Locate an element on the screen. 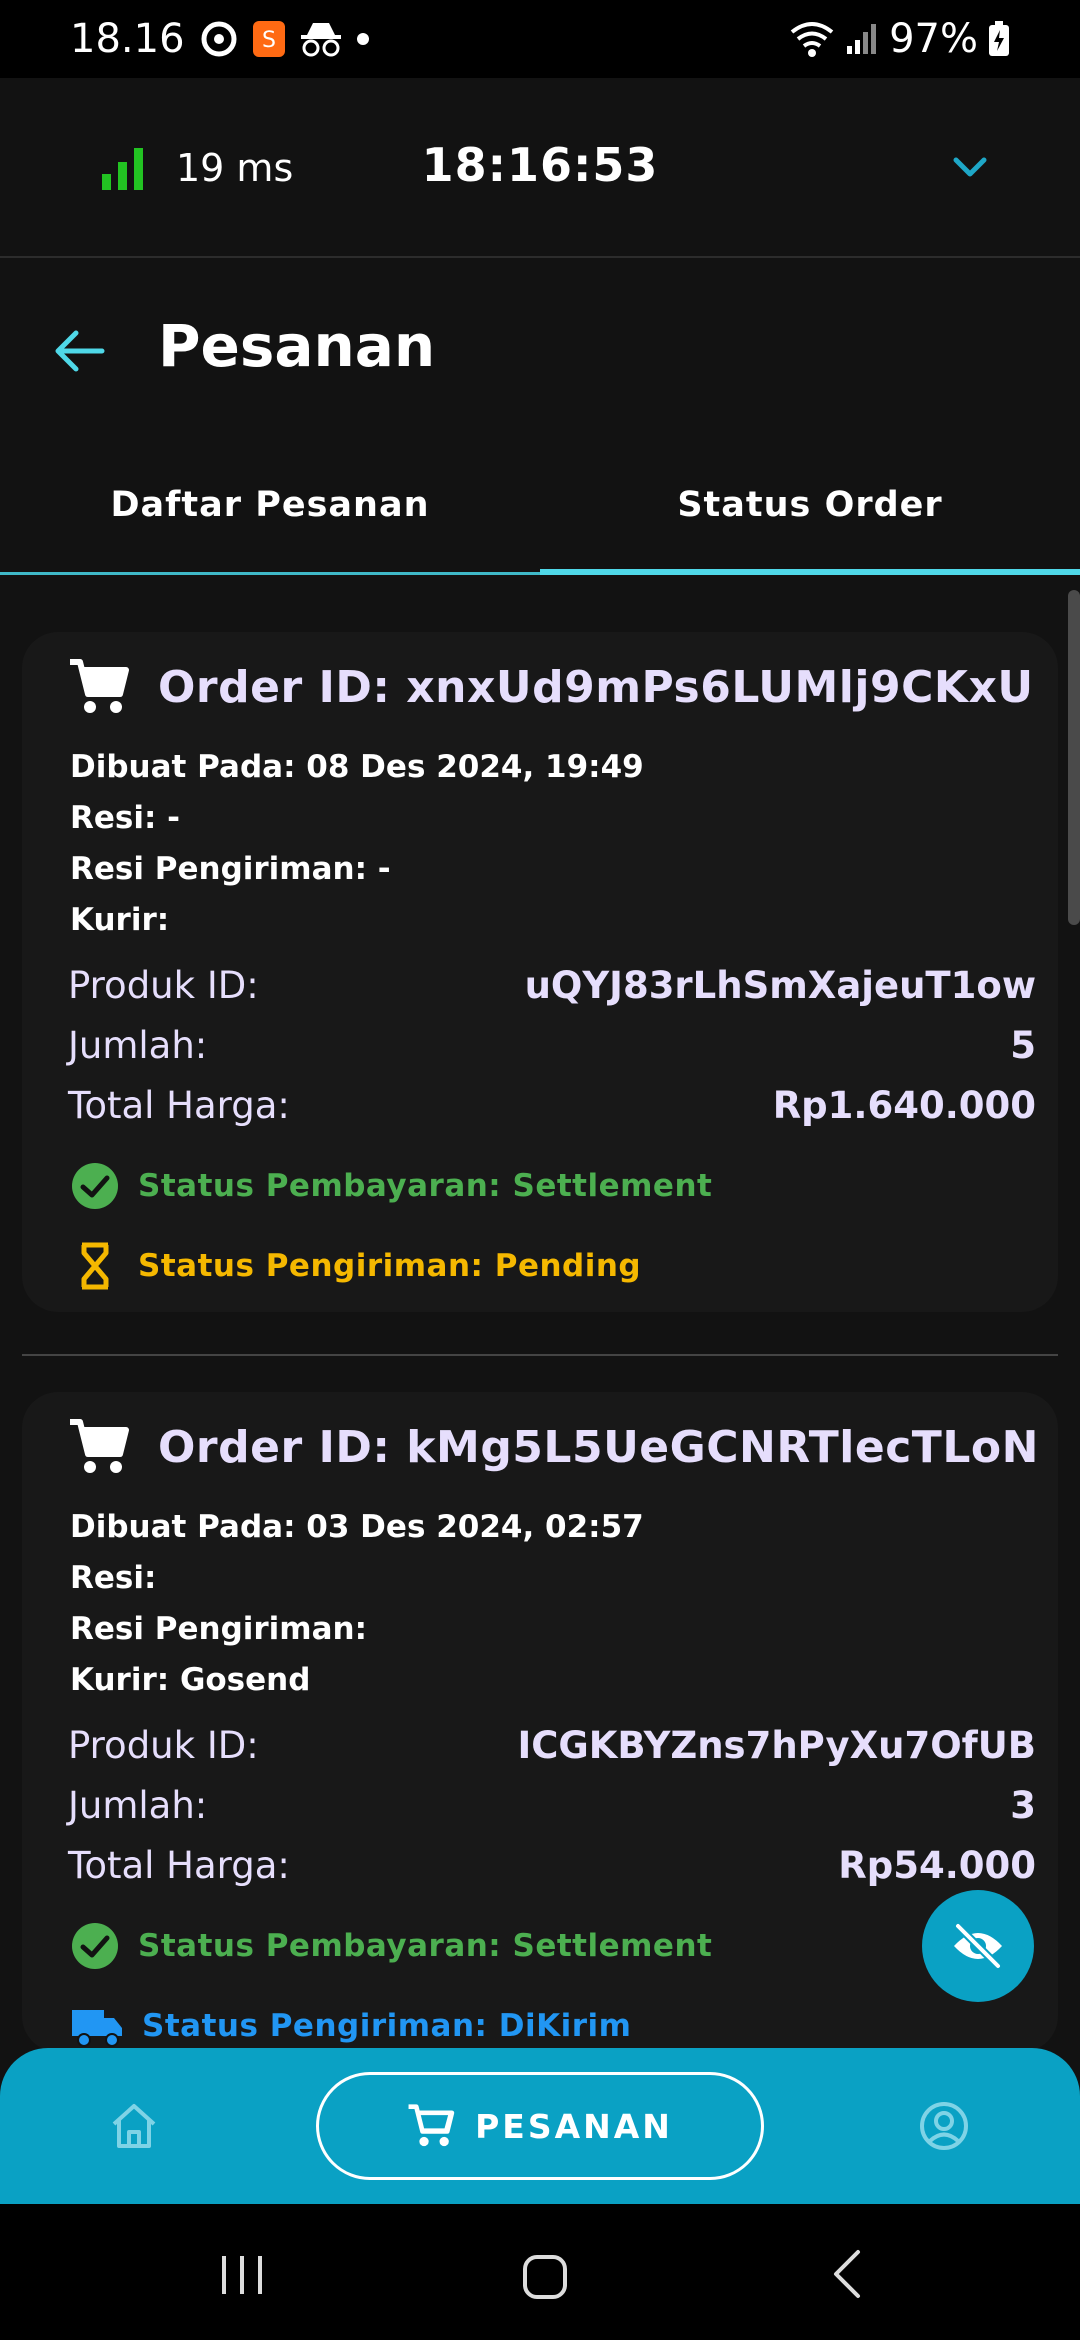 This screenshot has width=1080, height=2340. order-kurir: Kurir: Gosend is located at coordinates (190, 1680).